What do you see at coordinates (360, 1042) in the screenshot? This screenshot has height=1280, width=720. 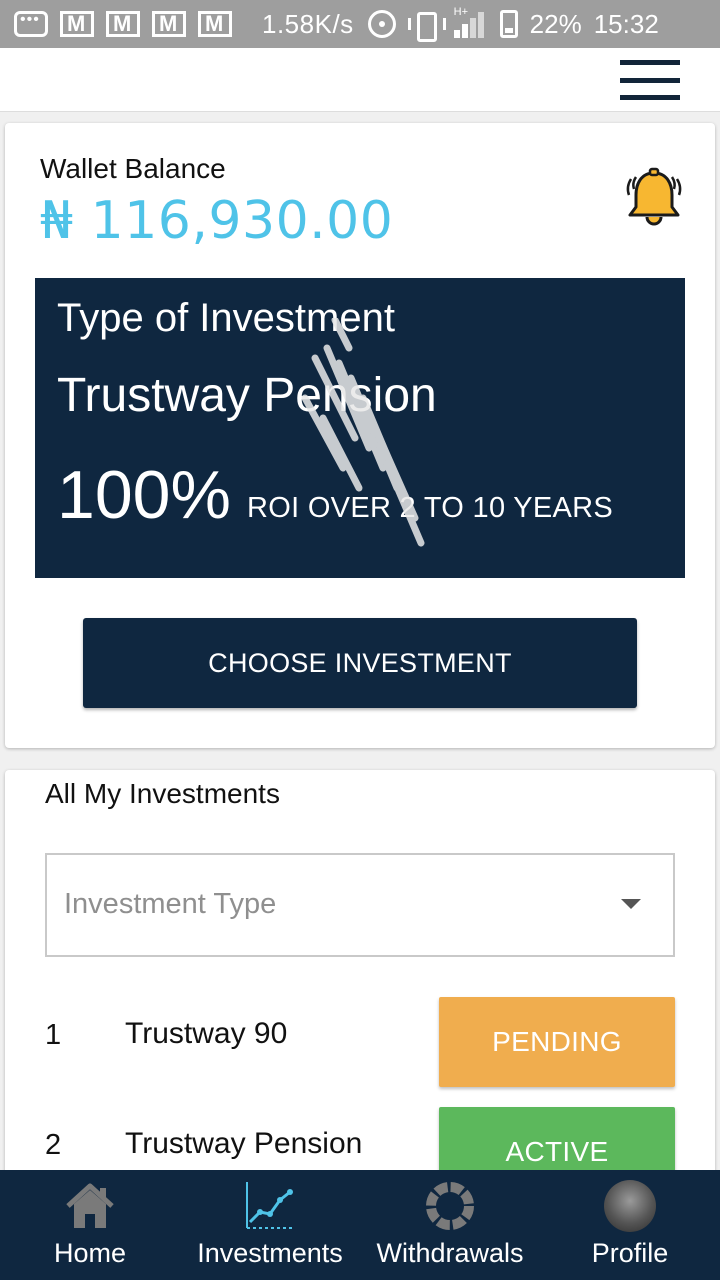 I see `list-item: 1 Trustway 90 PENDING` at bounding box center [360, 1042].